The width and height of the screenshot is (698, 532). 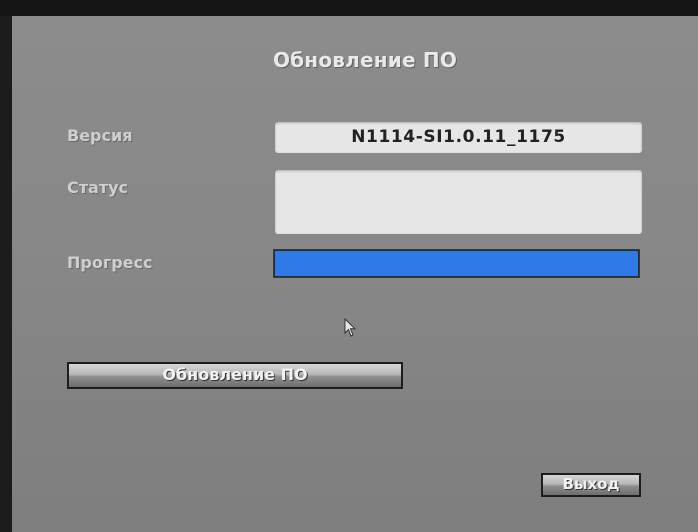 What do you see at coordinates (458, 202) in the screenshot?
I see `status-field` at bounding box center [458, 202].